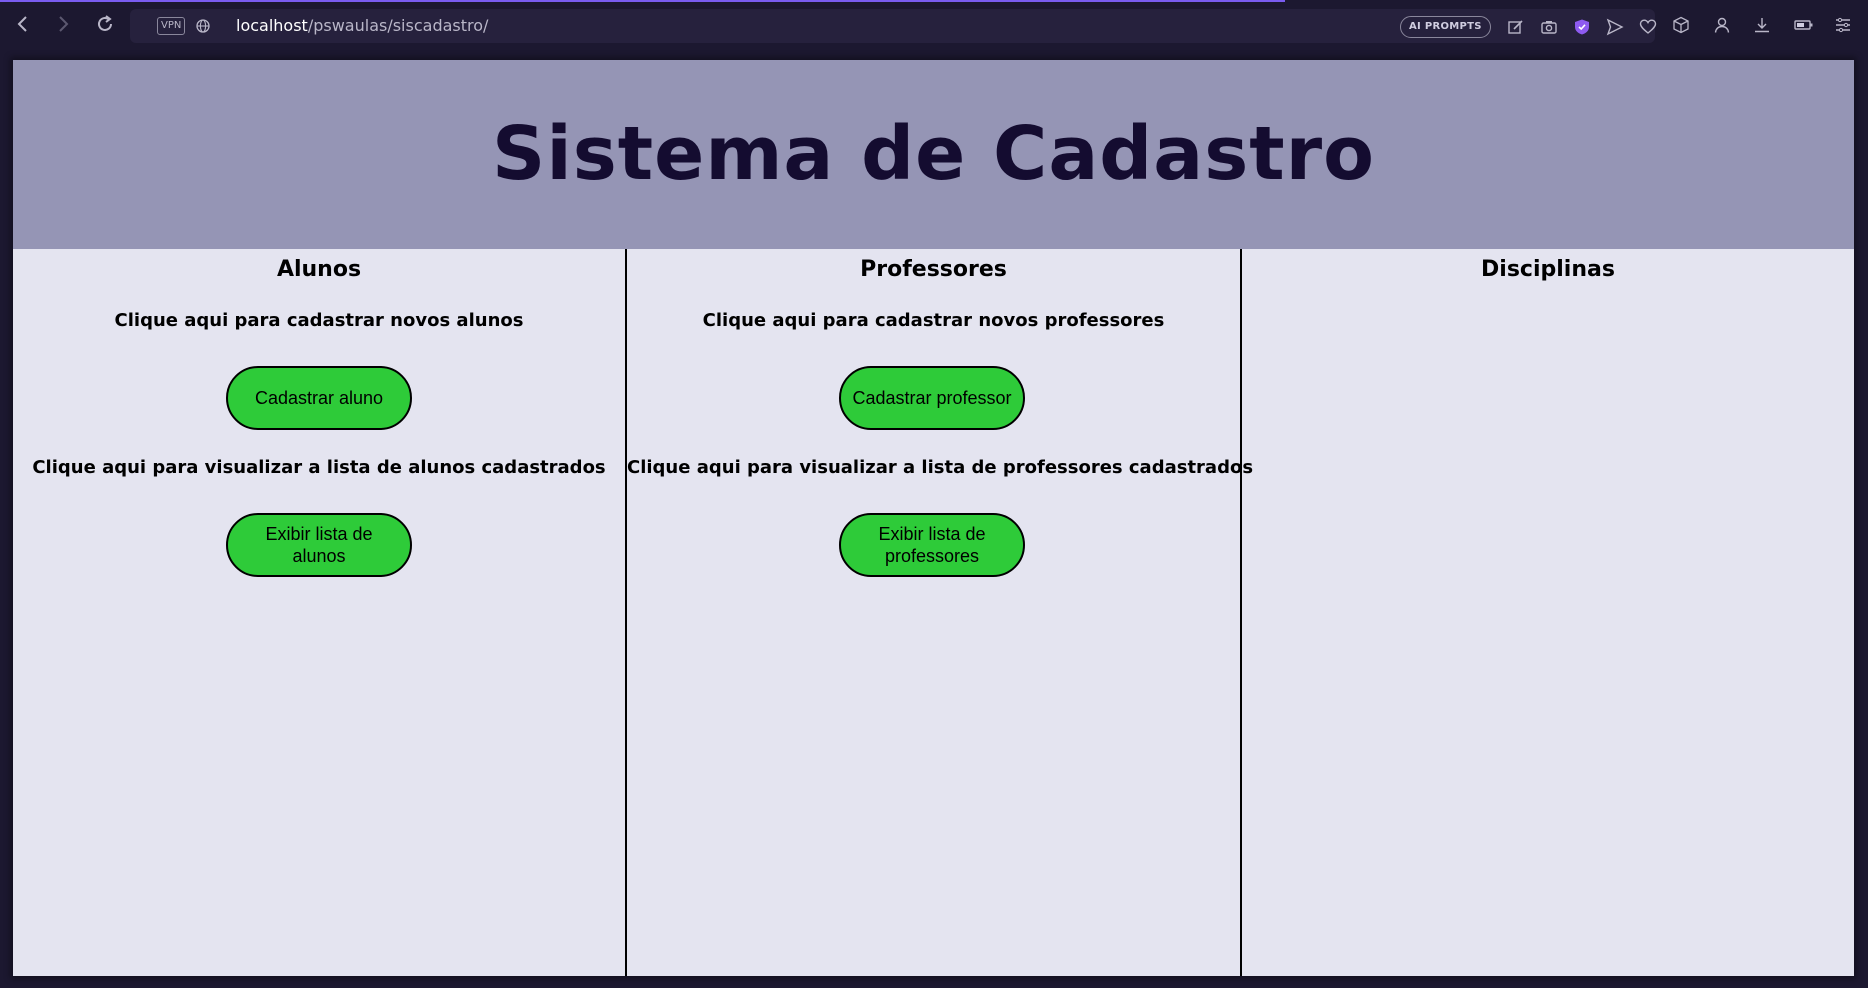 Image resolution: width=1868 pixels, height=988 pixels. I want to click on cube-icon, so click(1681, 25).